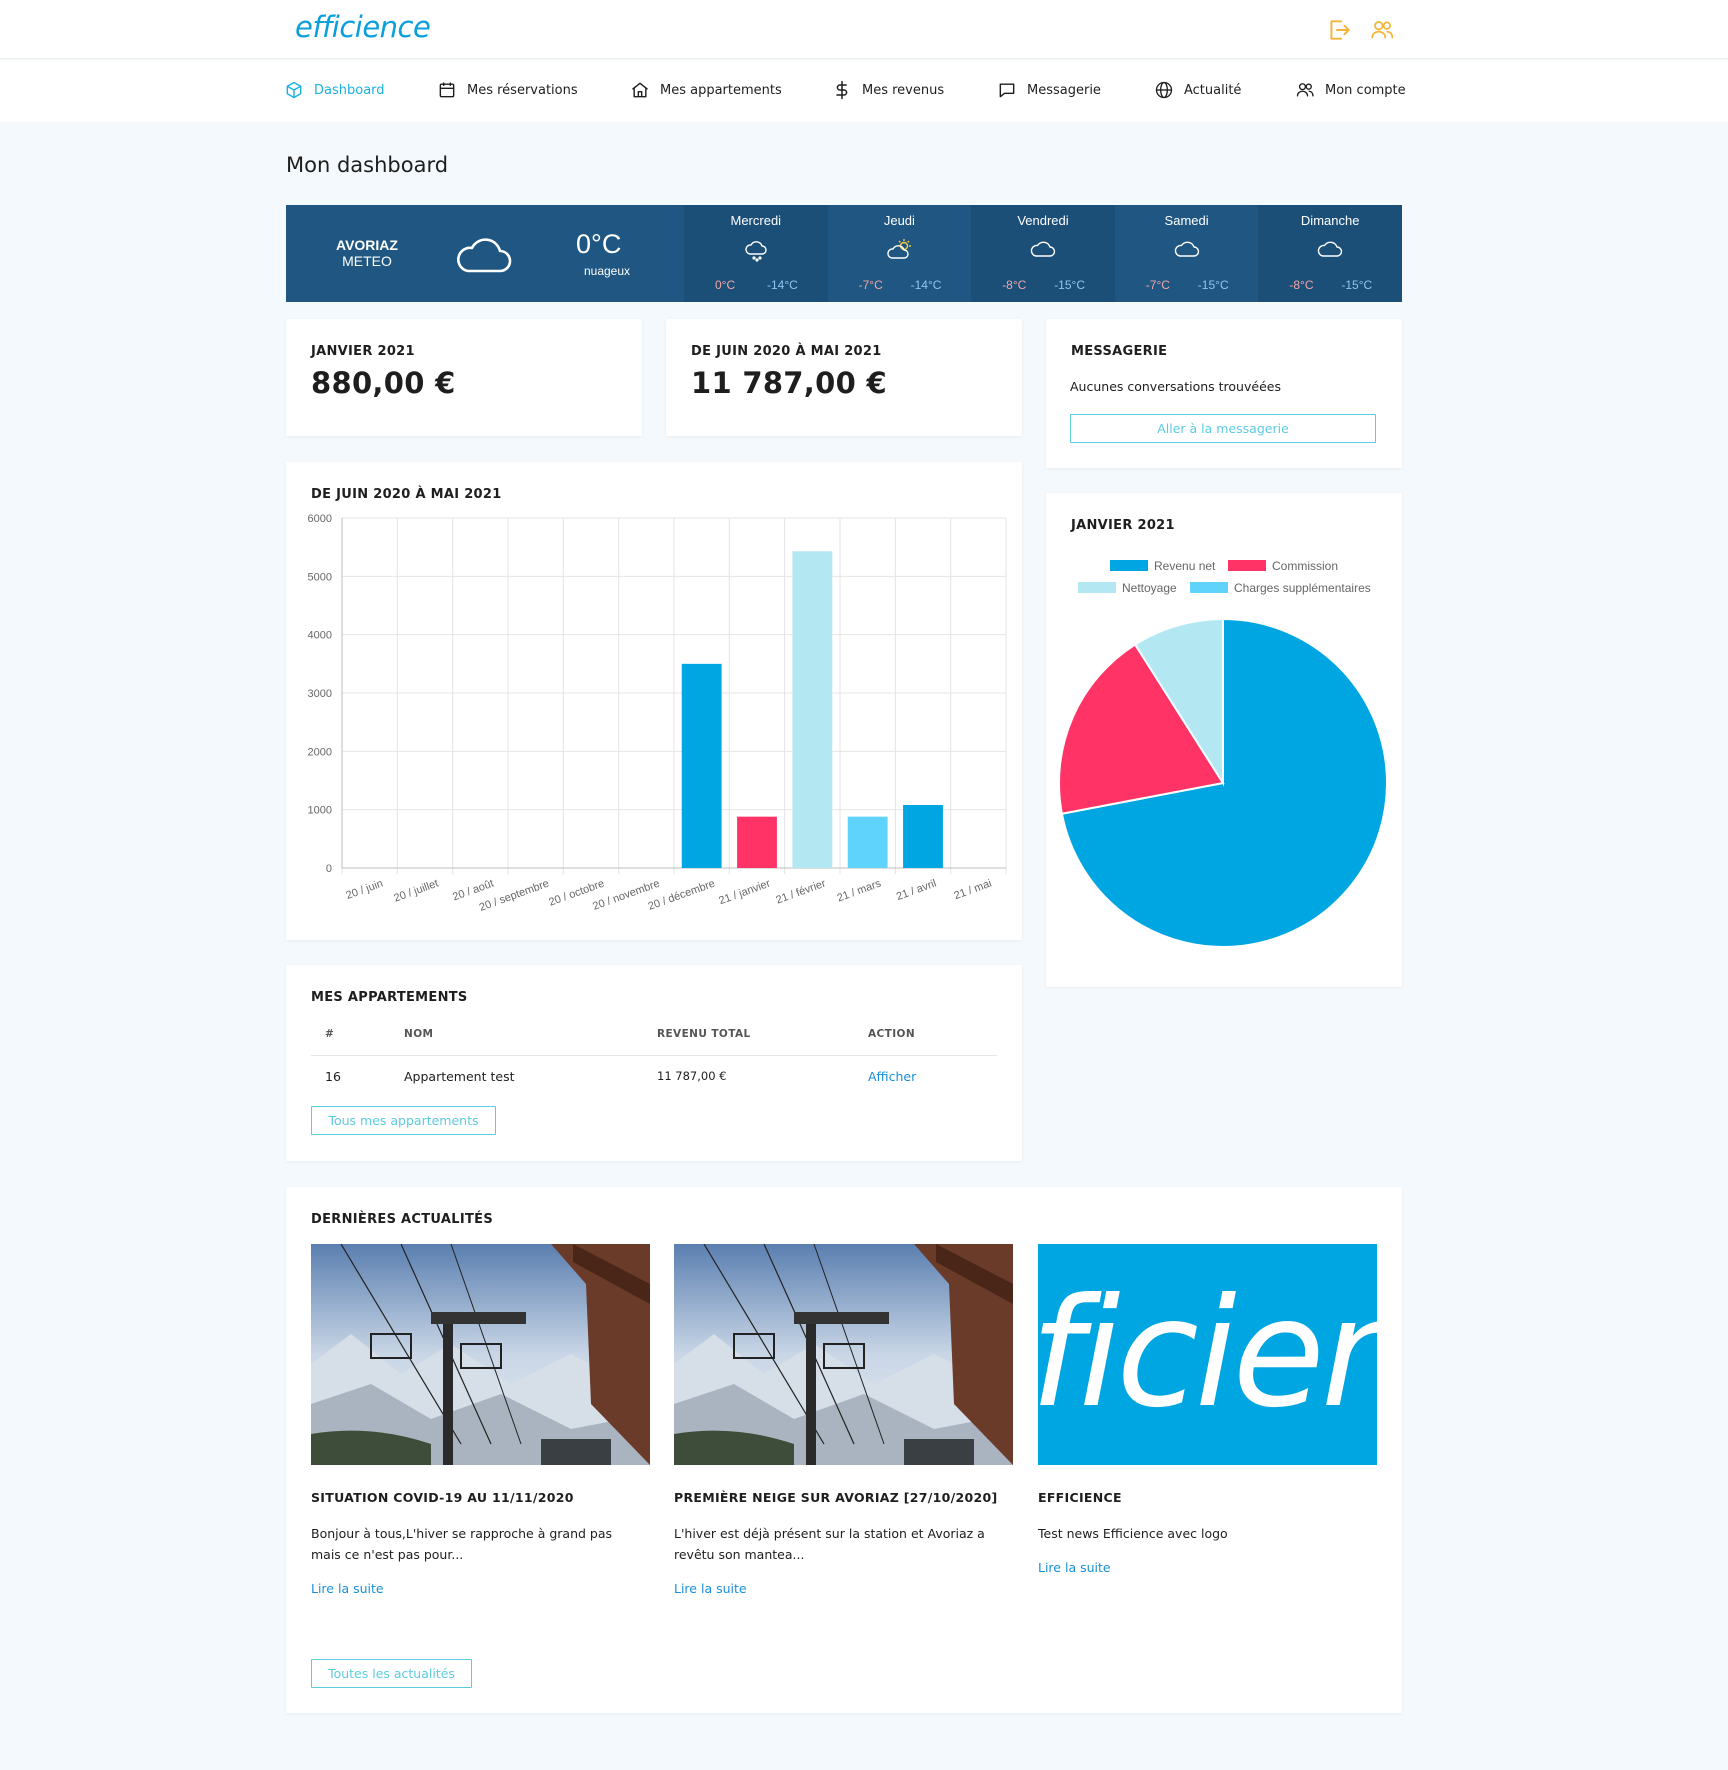  I want to click on news-item-title: EFFICIENCE, so click(1080, 1497).